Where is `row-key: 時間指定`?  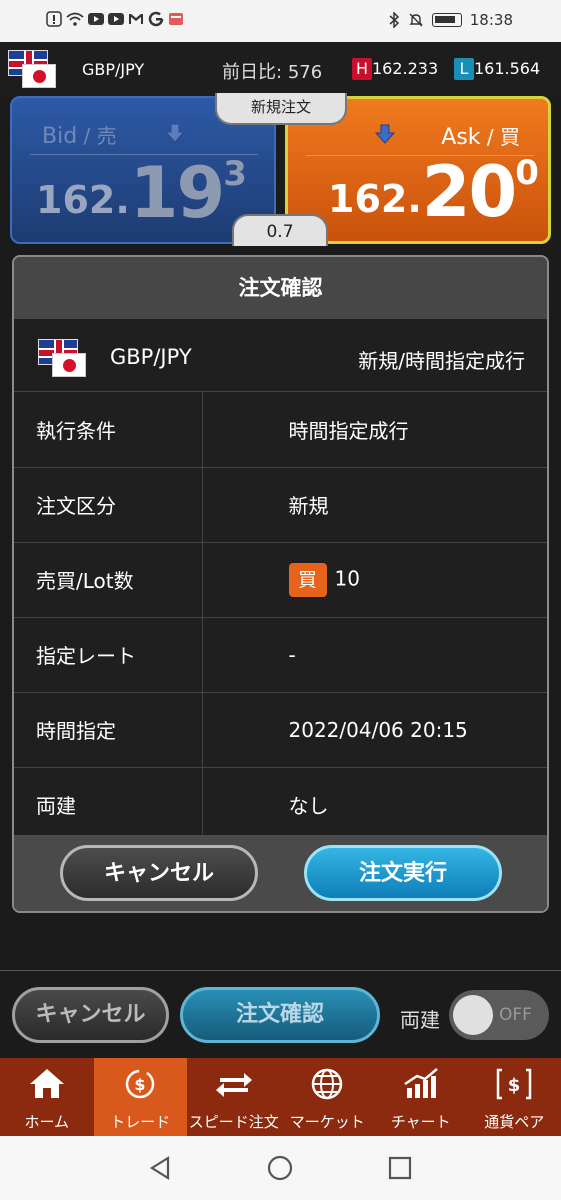 row-key: 時間指定 is located at coordinates (108, 730).